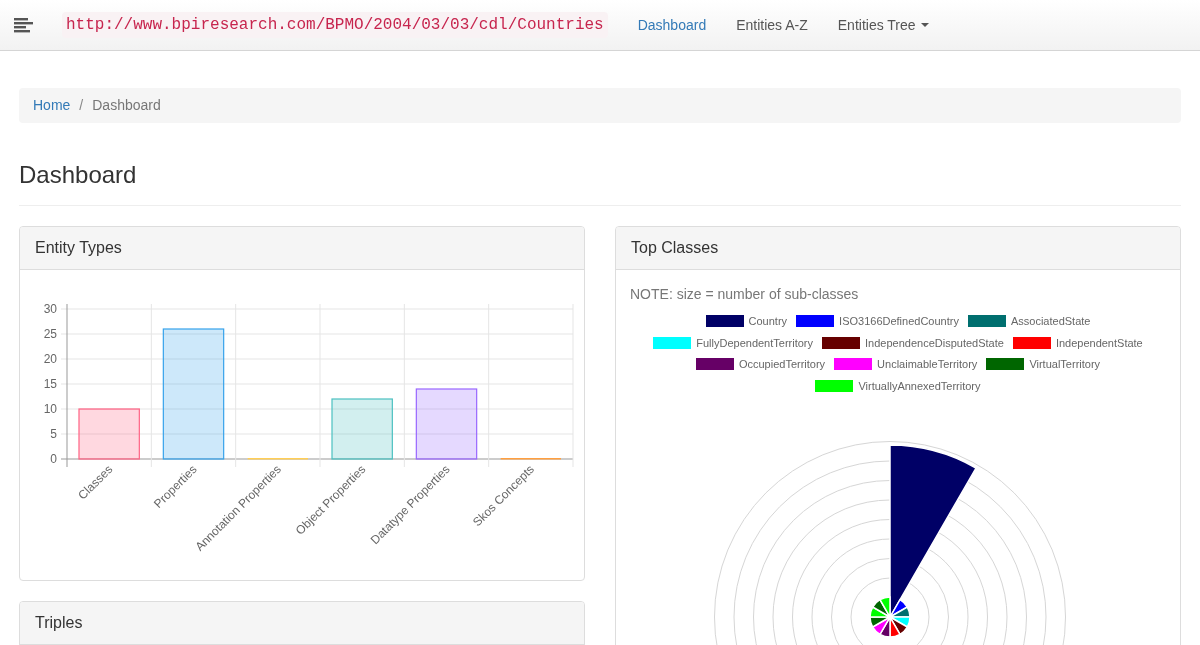  I want to click on nav-link: Entities Tree, so click(883, 25).